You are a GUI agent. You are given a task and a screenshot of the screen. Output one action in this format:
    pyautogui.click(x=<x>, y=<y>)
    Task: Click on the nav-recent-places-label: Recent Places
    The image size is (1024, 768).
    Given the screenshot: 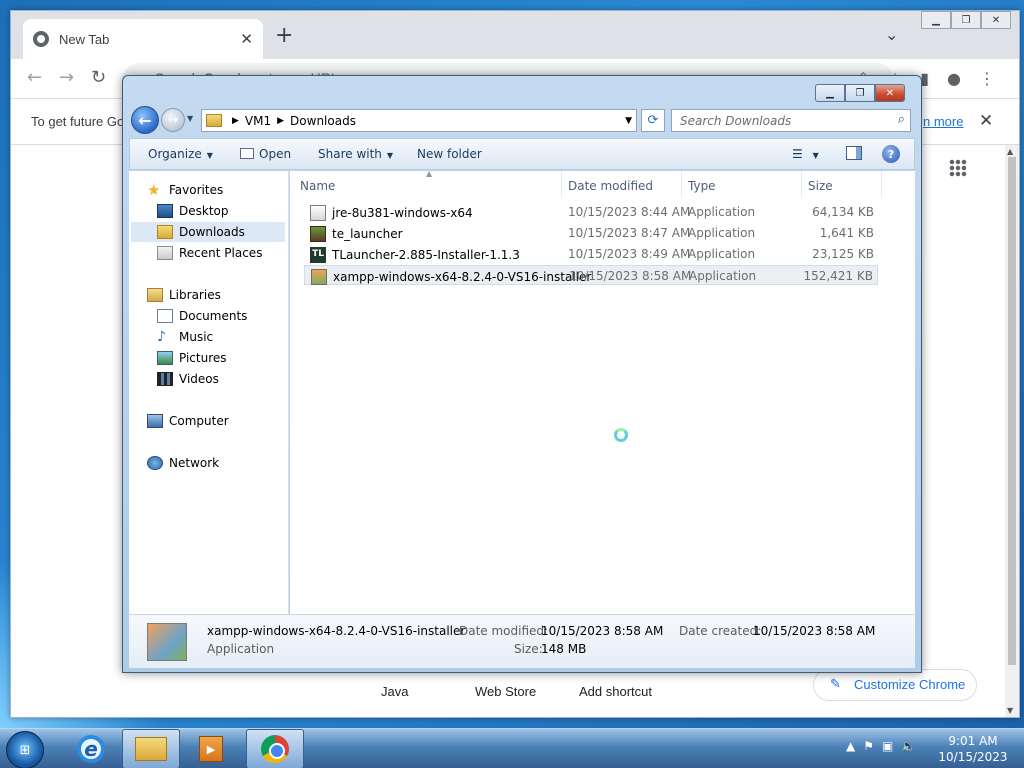 What is the action you would take?
    pyautogui.click(x=221, y=253)
    